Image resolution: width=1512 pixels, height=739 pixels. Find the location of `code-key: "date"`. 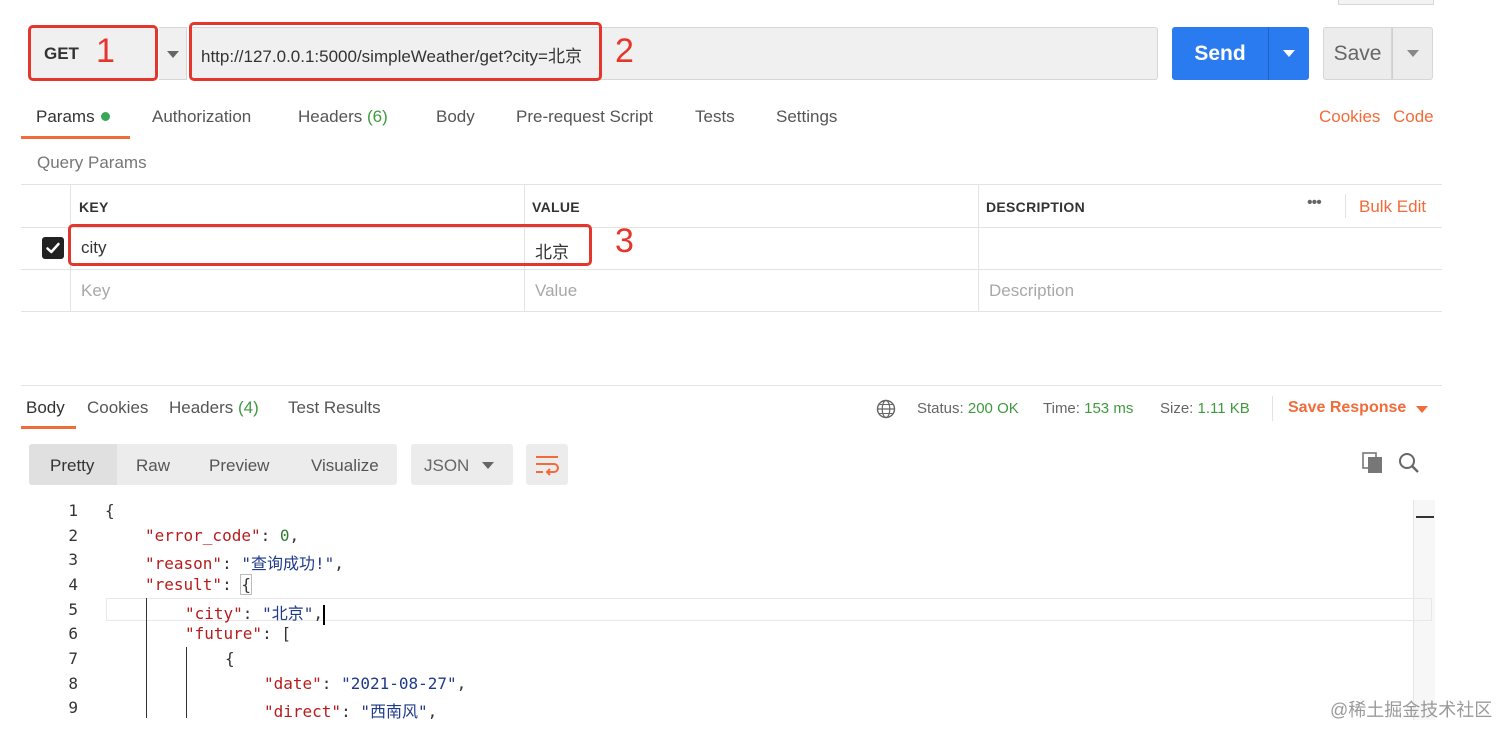

code-key: "date" is located at coordinates (293, 683).